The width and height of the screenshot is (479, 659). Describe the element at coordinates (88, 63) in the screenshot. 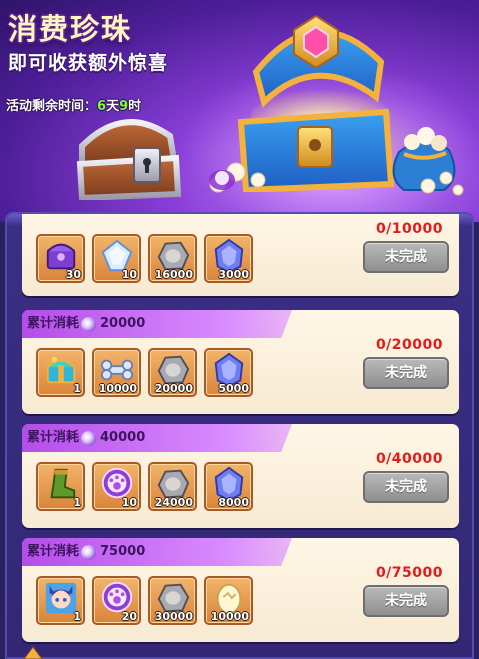

I see `event-subtitle: 即可收获额外惊喜` at that location.